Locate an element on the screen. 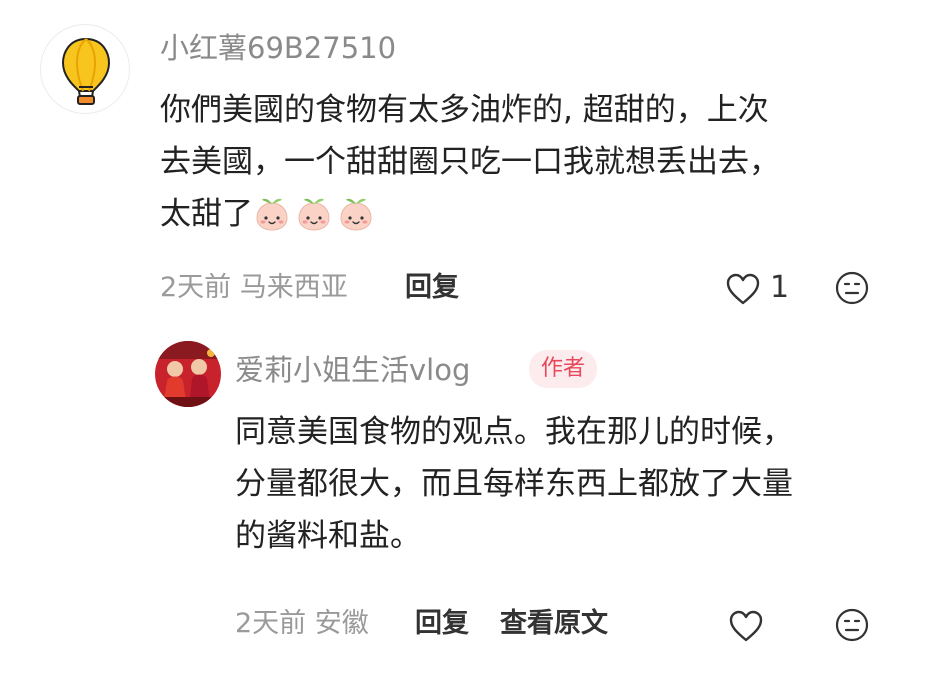 Image resolution: width=926 pixels, height=676 pixels. reply-time: 2天前 is located at coordinates (271, 623).